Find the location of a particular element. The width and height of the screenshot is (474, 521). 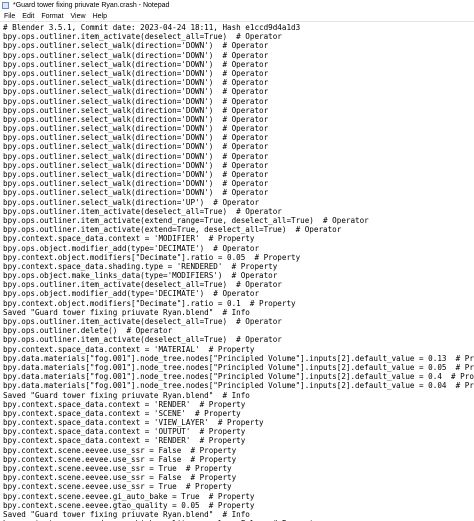

menu-bar: File Edit Format View Help is located at coordinates (237, 16).